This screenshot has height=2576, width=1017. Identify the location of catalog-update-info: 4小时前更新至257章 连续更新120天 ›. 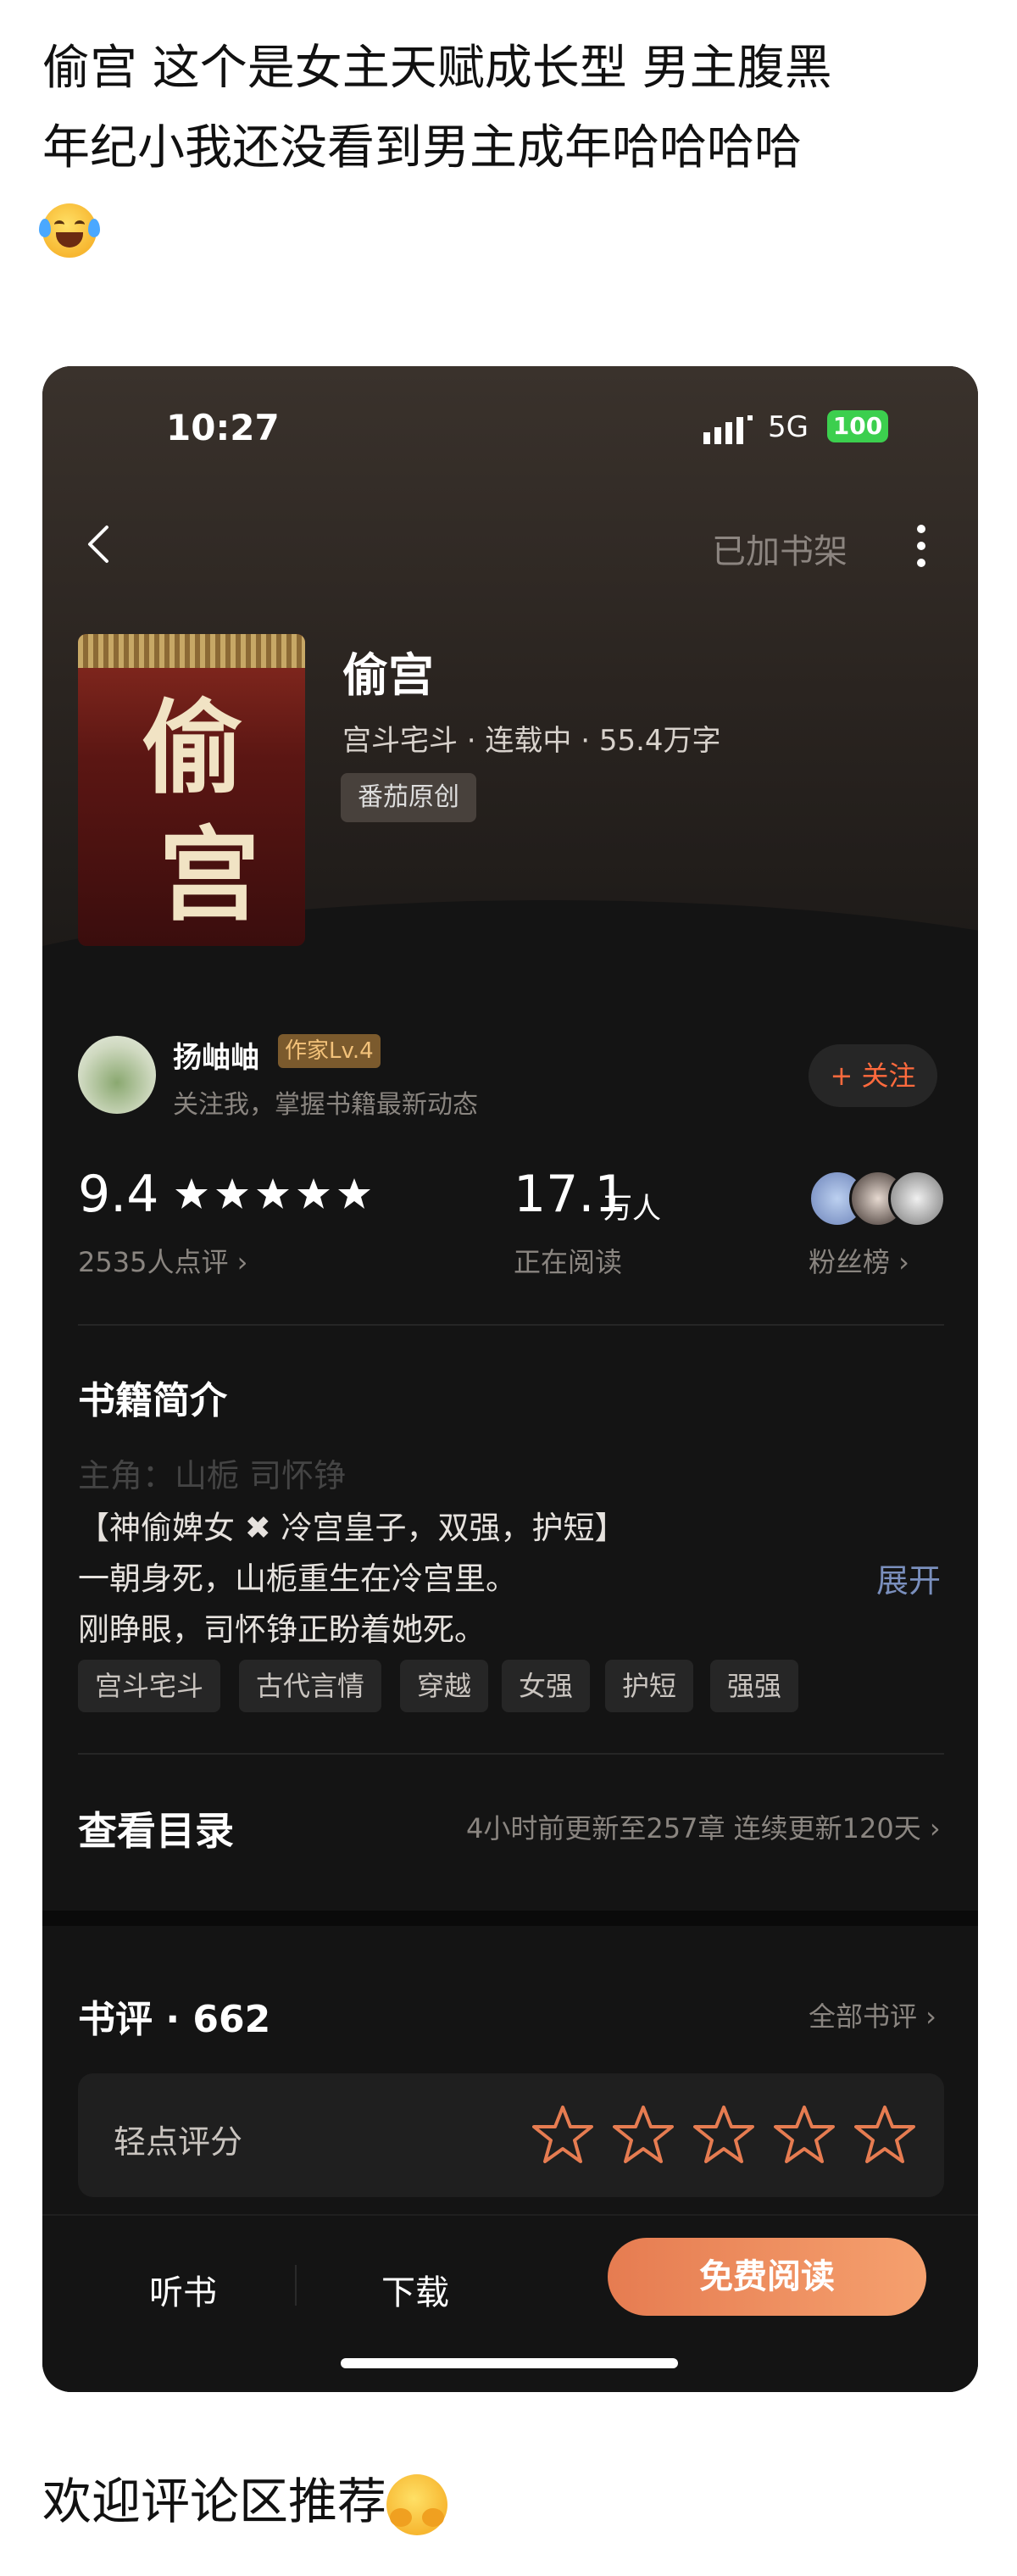
(703, 1826).